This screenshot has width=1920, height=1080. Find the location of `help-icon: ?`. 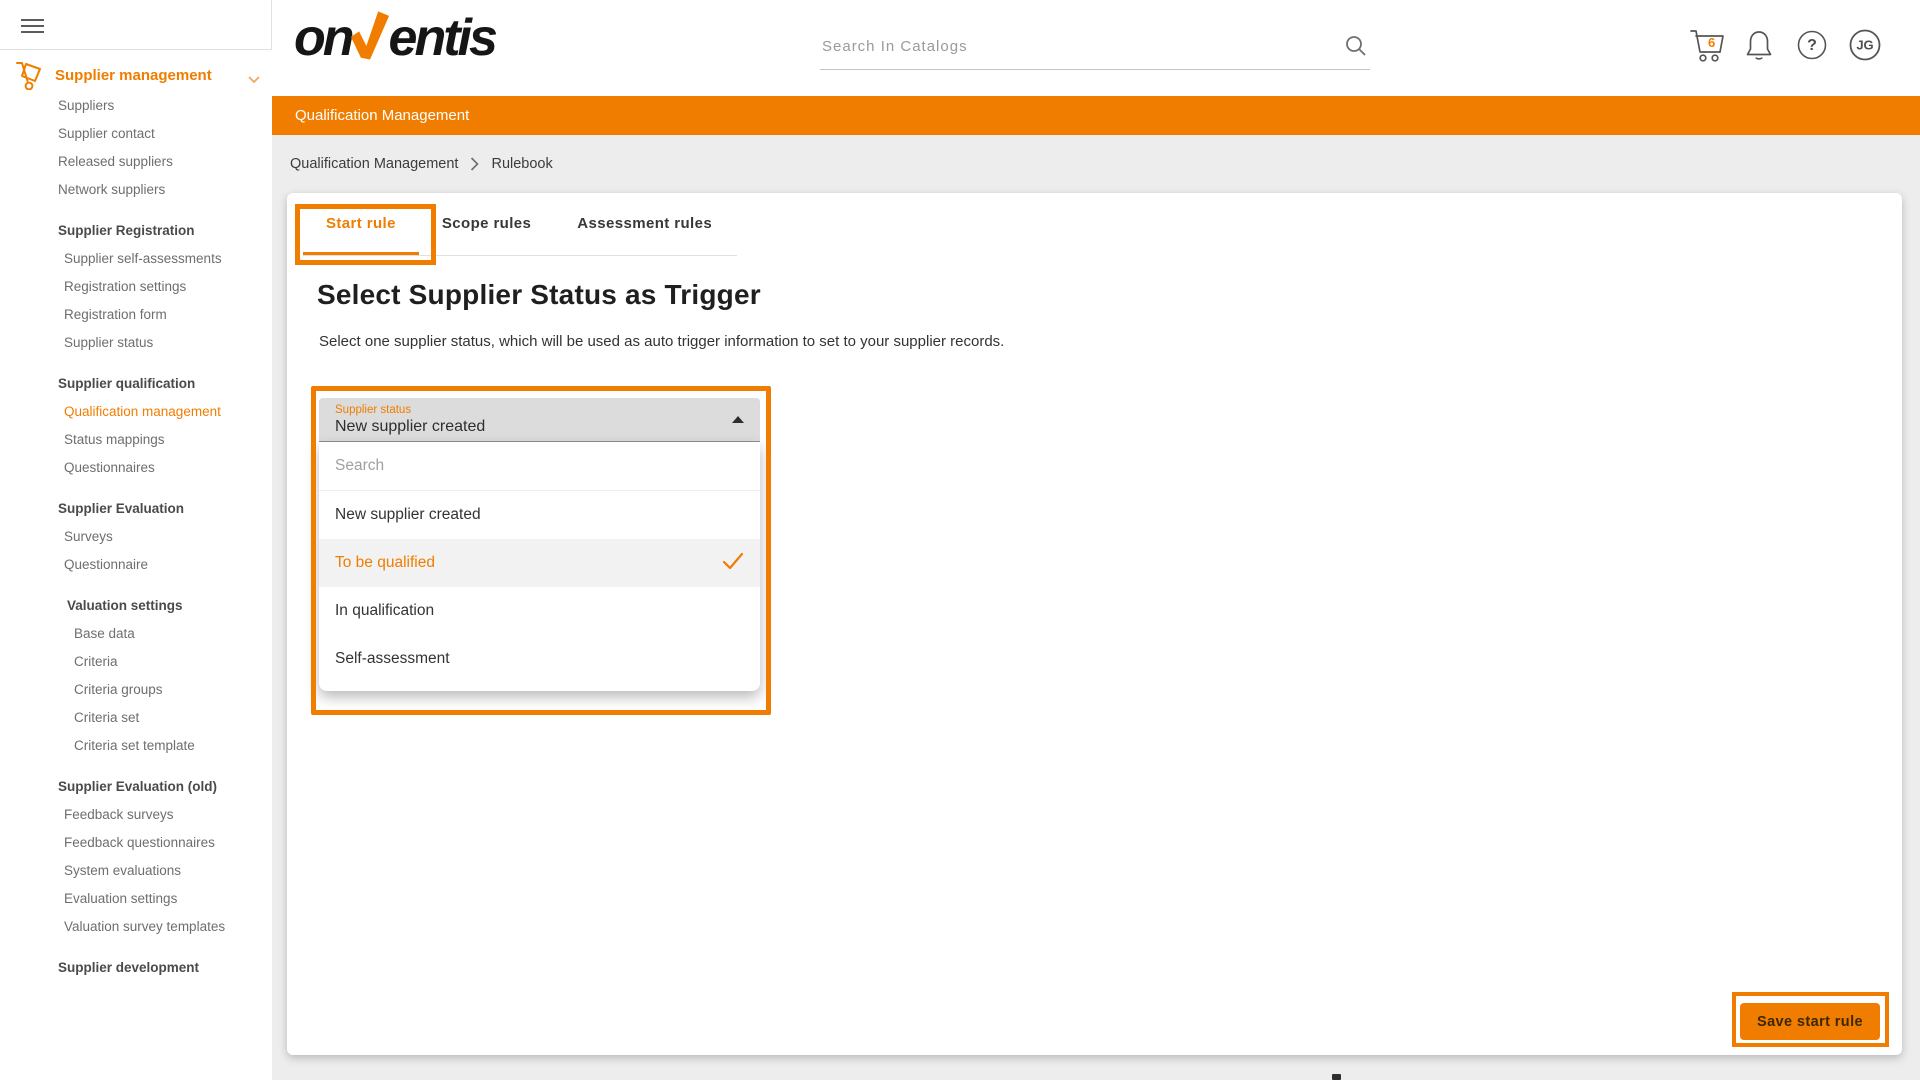

help-icon: ? is located at coordinates (1812, 47).